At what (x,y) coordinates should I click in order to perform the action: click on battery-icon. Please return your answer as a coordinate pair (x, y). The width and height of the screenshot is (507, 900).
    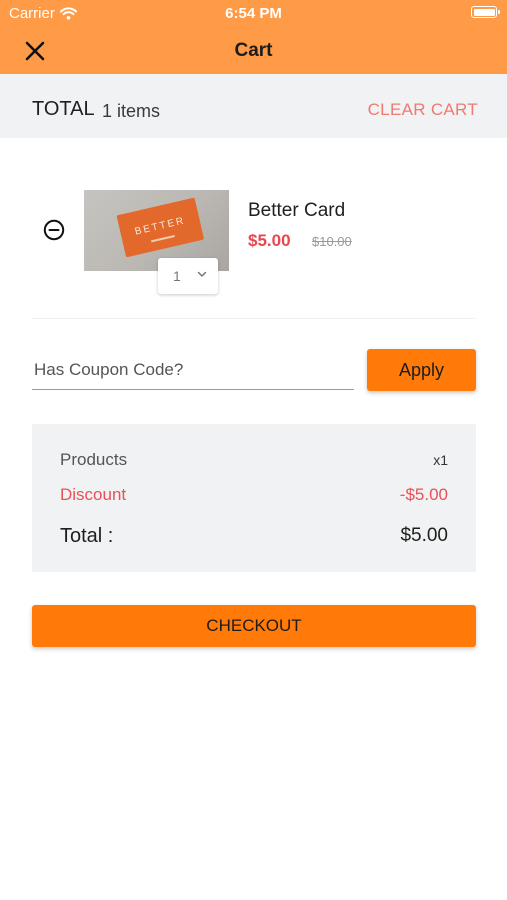
    Looking at the image, I should click on (485, 12).